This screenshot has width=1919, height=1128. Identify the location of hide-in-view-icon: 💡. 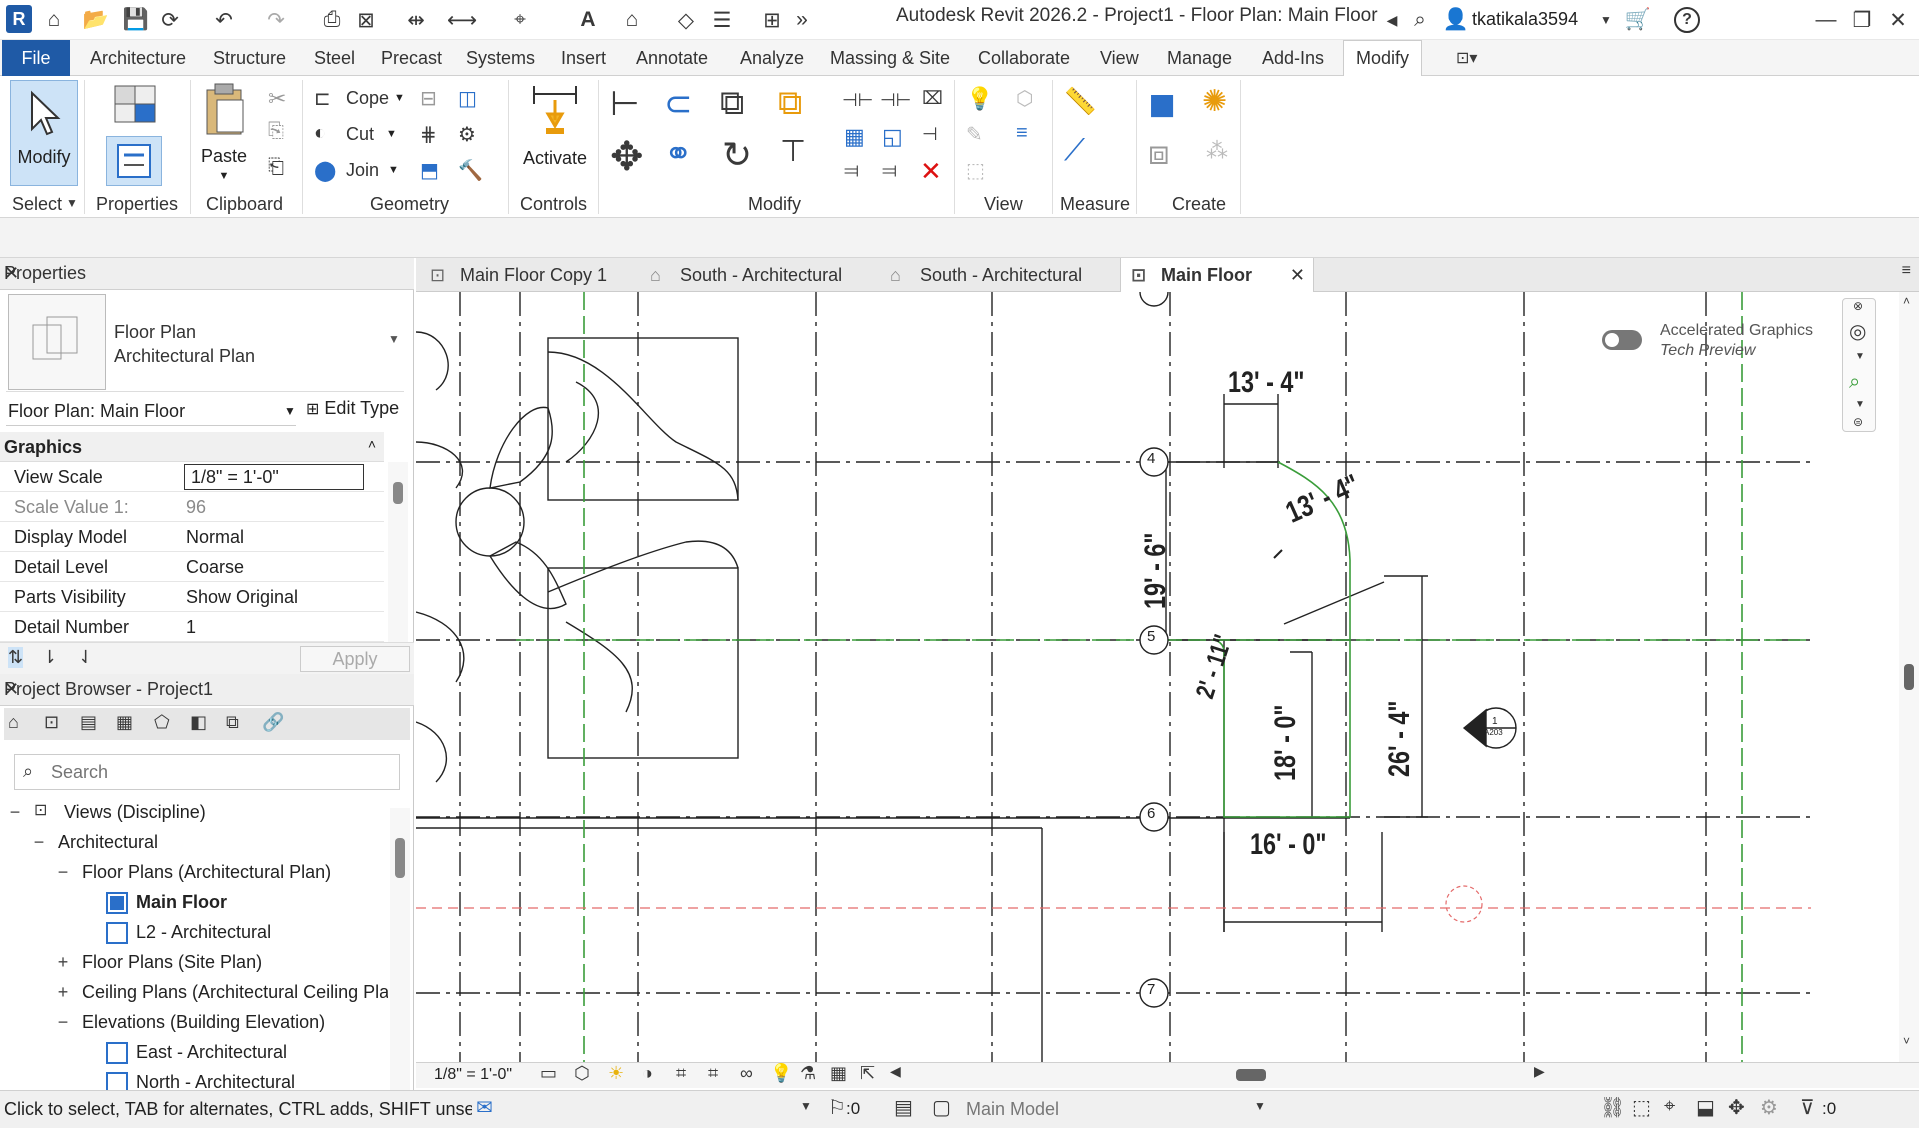
(979, 99).